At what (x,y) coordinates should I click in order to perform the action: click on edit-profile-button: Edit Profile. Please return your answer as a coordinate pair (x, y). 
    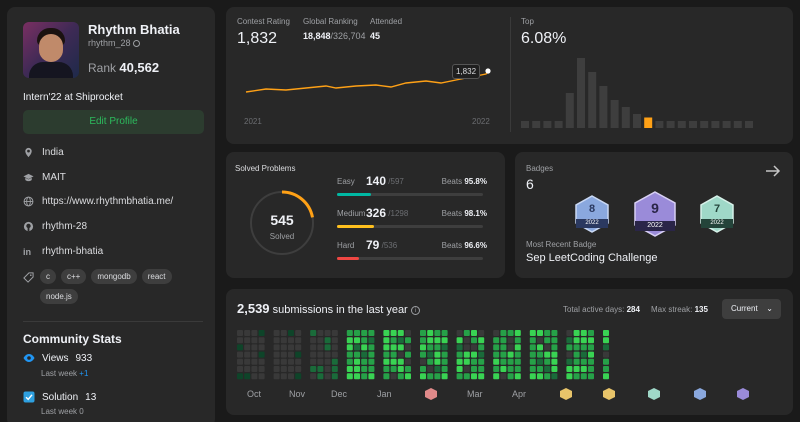
    Looking at the image, I should click on (113, 122).